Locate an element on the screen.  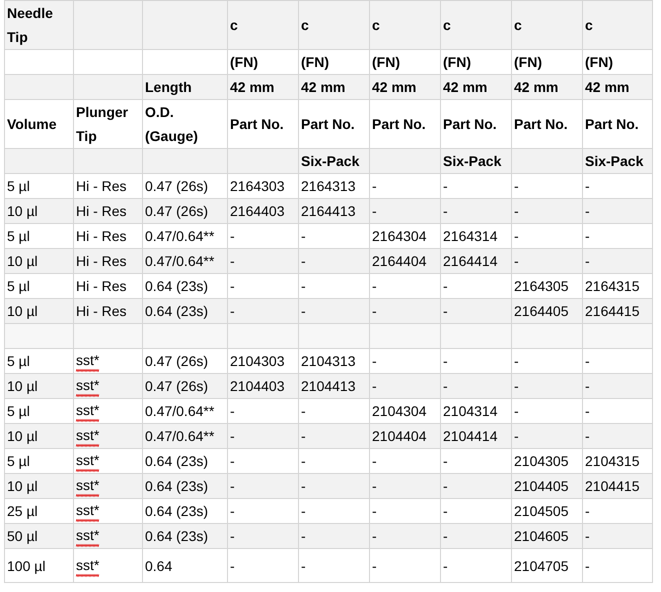
table-cell: 2164414 is located at coordinates (470, 261).